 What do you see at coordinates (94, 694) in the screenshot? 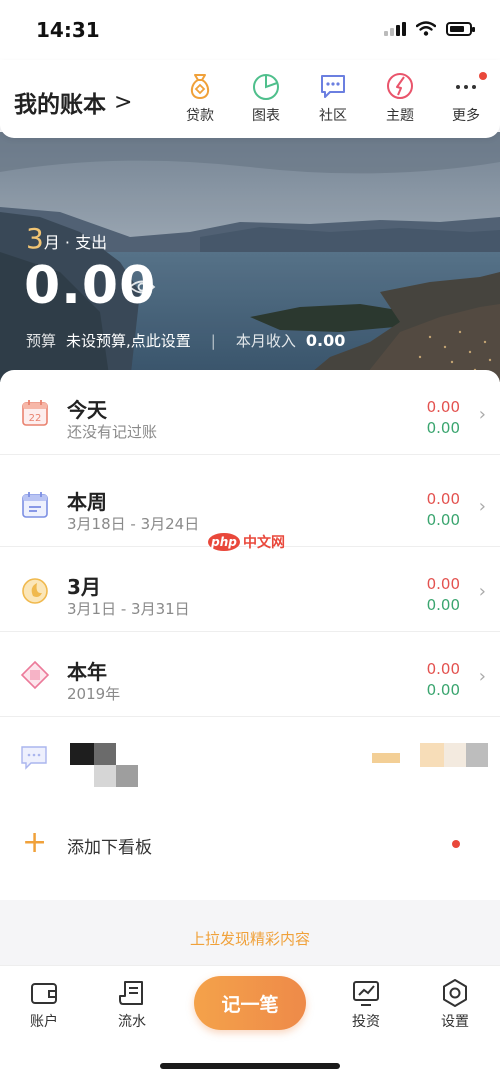
I see `period-subtitle: 2019年` at bounding box center [94, 694].